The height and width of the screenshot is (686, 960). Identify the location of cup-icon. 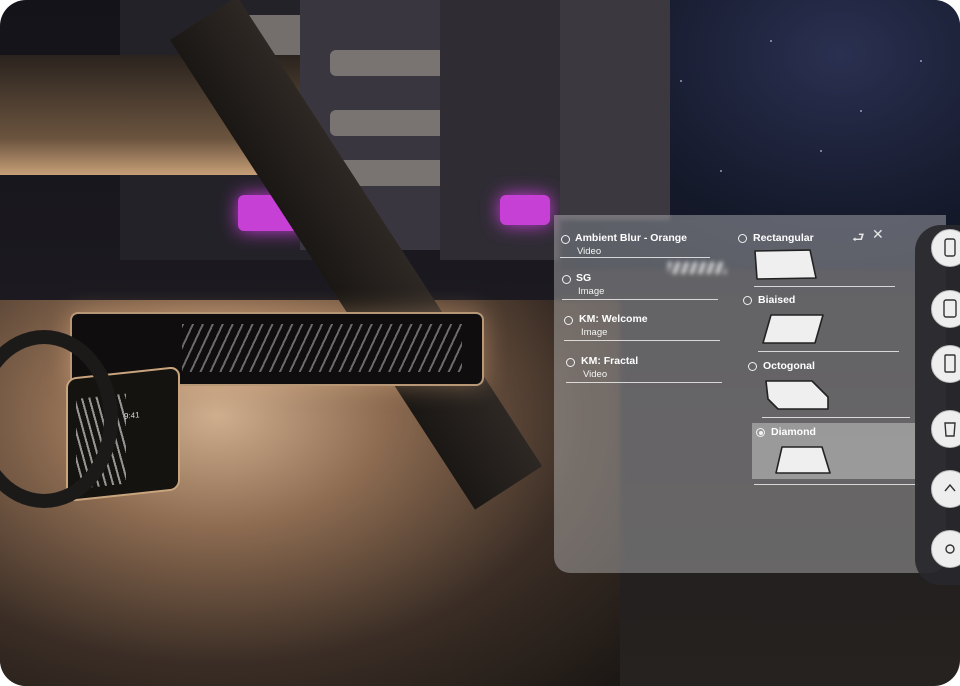
(950, 429).